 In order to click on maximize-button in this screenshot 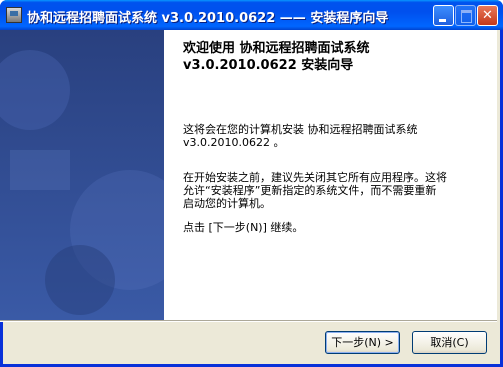, I will do `click(465, 15)`.